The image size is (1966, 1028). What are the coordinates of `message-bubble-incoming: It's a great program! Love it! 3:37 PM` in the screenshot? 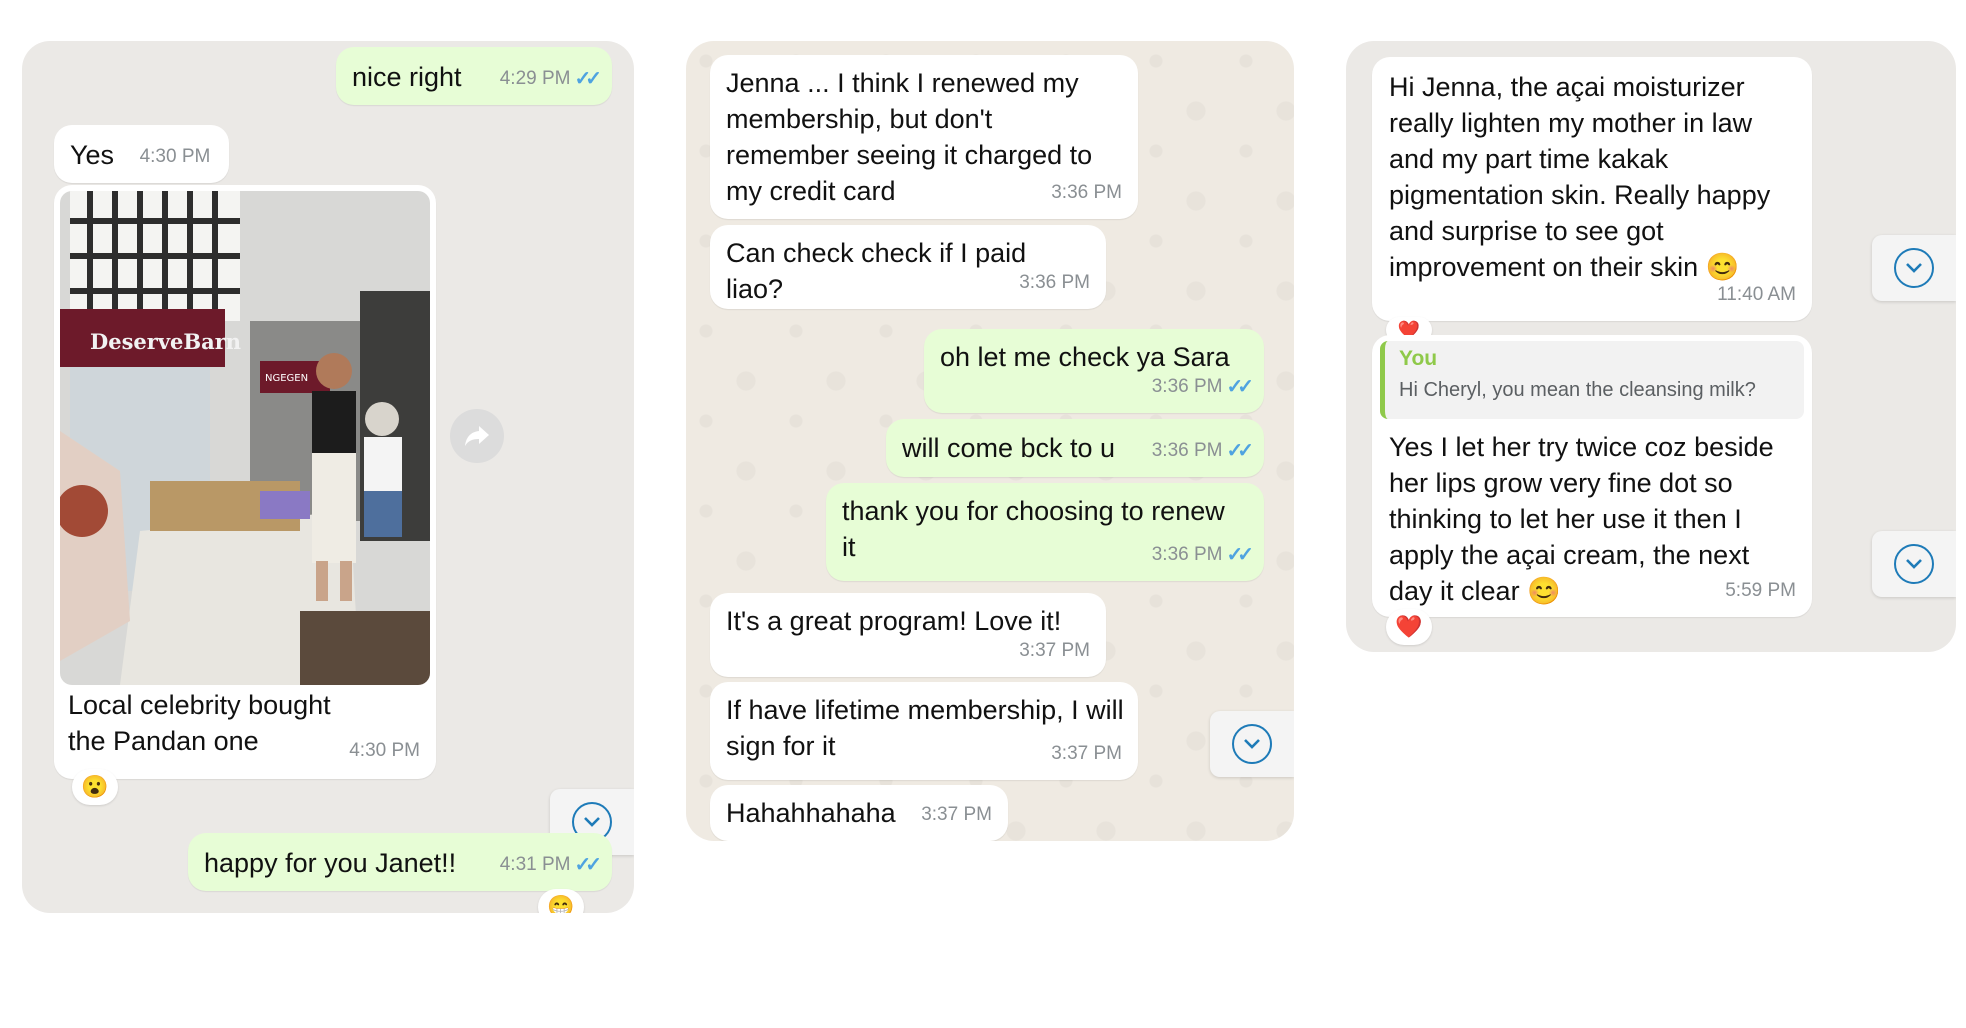 It's located at (908, 635).